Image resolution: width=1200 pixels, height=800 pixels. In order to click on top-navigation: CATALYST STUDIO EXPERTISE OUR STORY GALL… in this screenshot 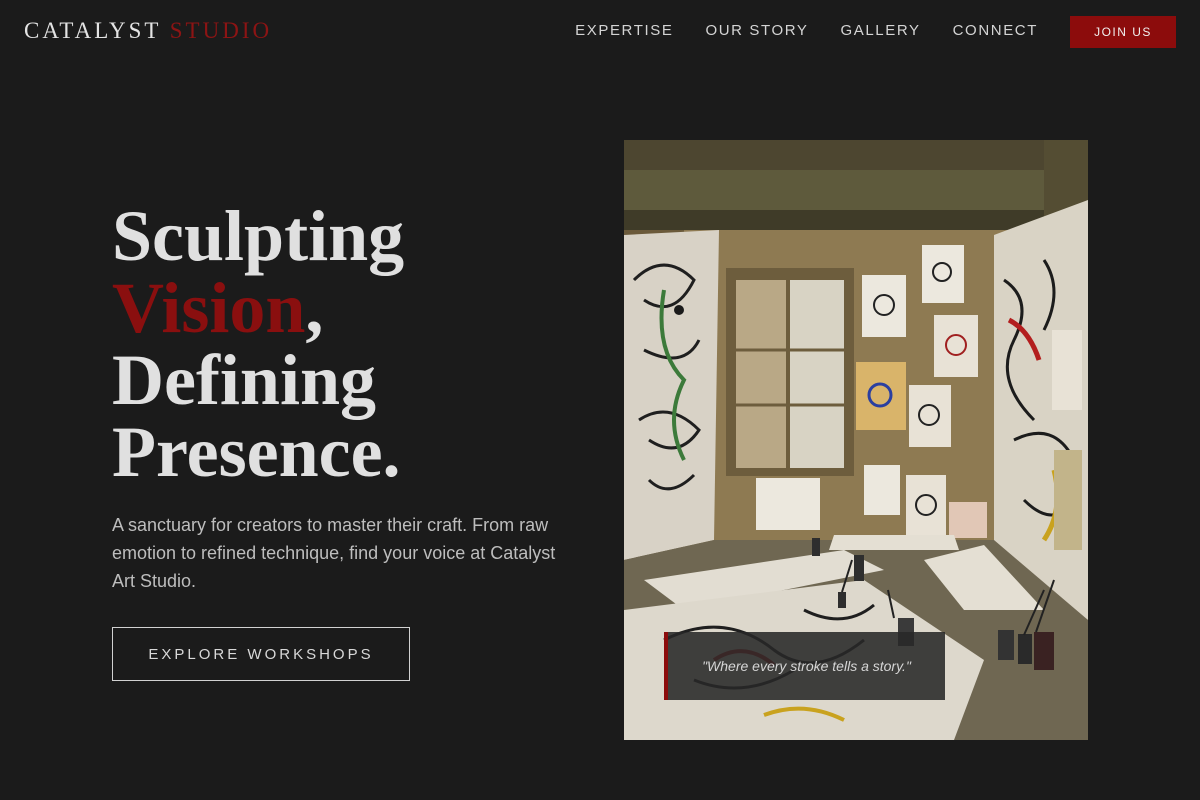, I will do `click(600, 32)`.